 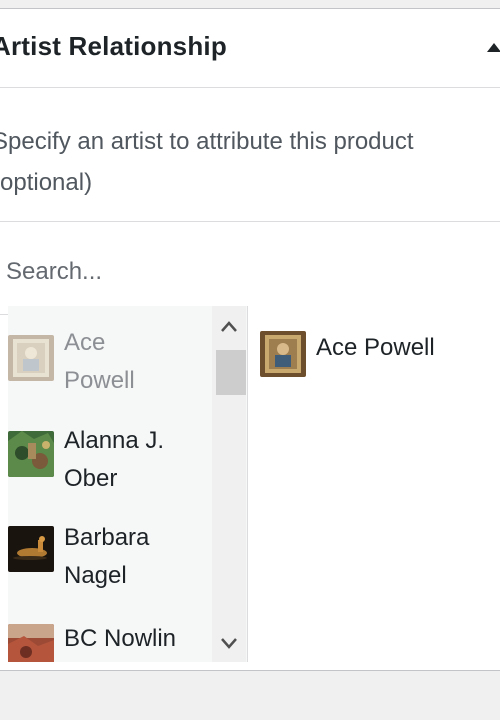 What do you see at coordinates (375, 347) in the screenshot?
I see `selected-name: Ace Powell` at bounding box center [375, 347].